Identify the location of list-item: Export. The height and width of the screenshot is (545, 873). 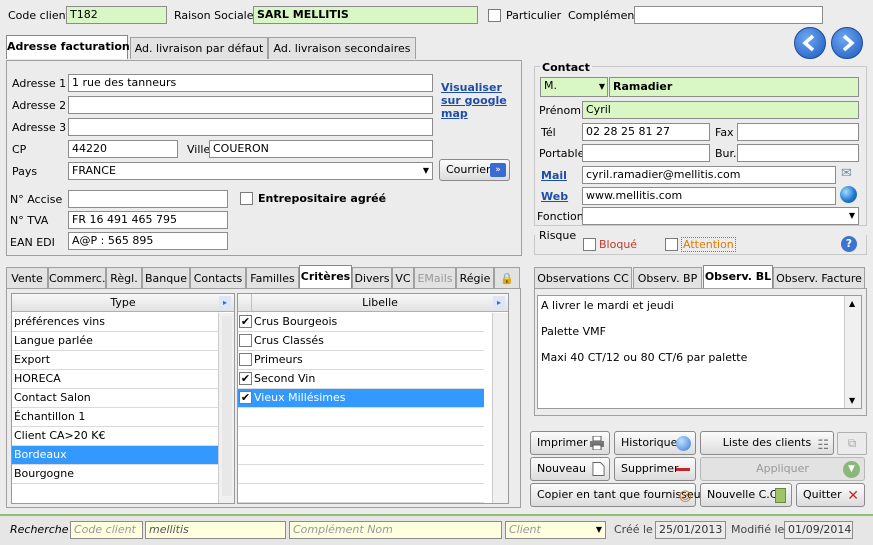
(115, 360).